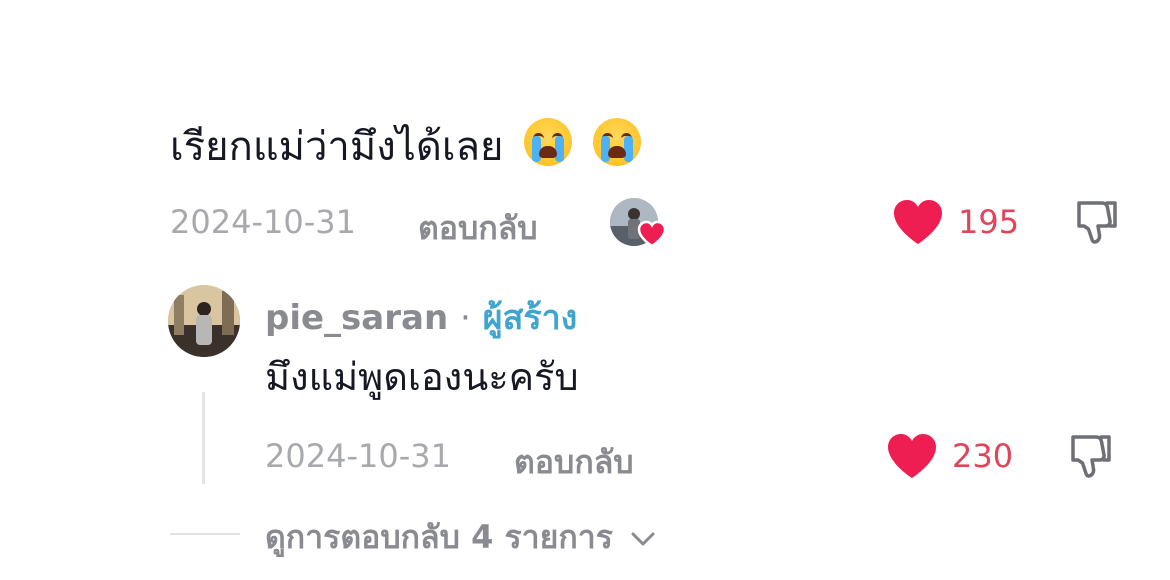  I want to click on creator-badge: ผู้สร้าง, so click(530, 318).